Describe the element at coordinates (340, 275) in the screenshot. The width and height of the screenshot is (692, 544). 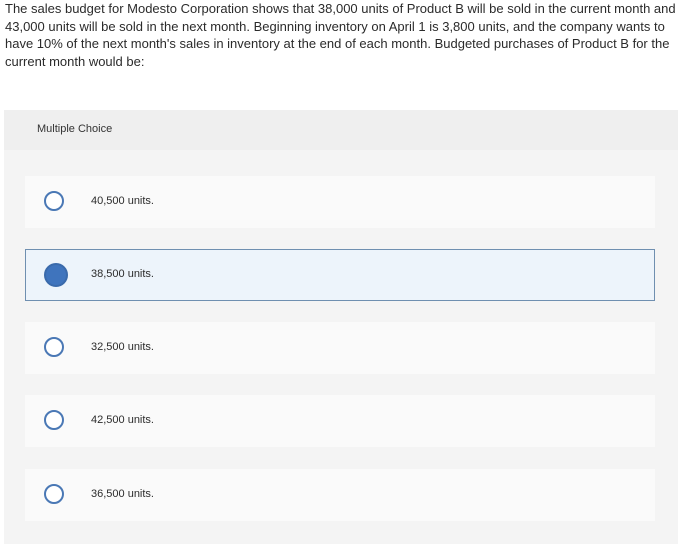
I see `answer-option-2: 38,500 units.` at that location.